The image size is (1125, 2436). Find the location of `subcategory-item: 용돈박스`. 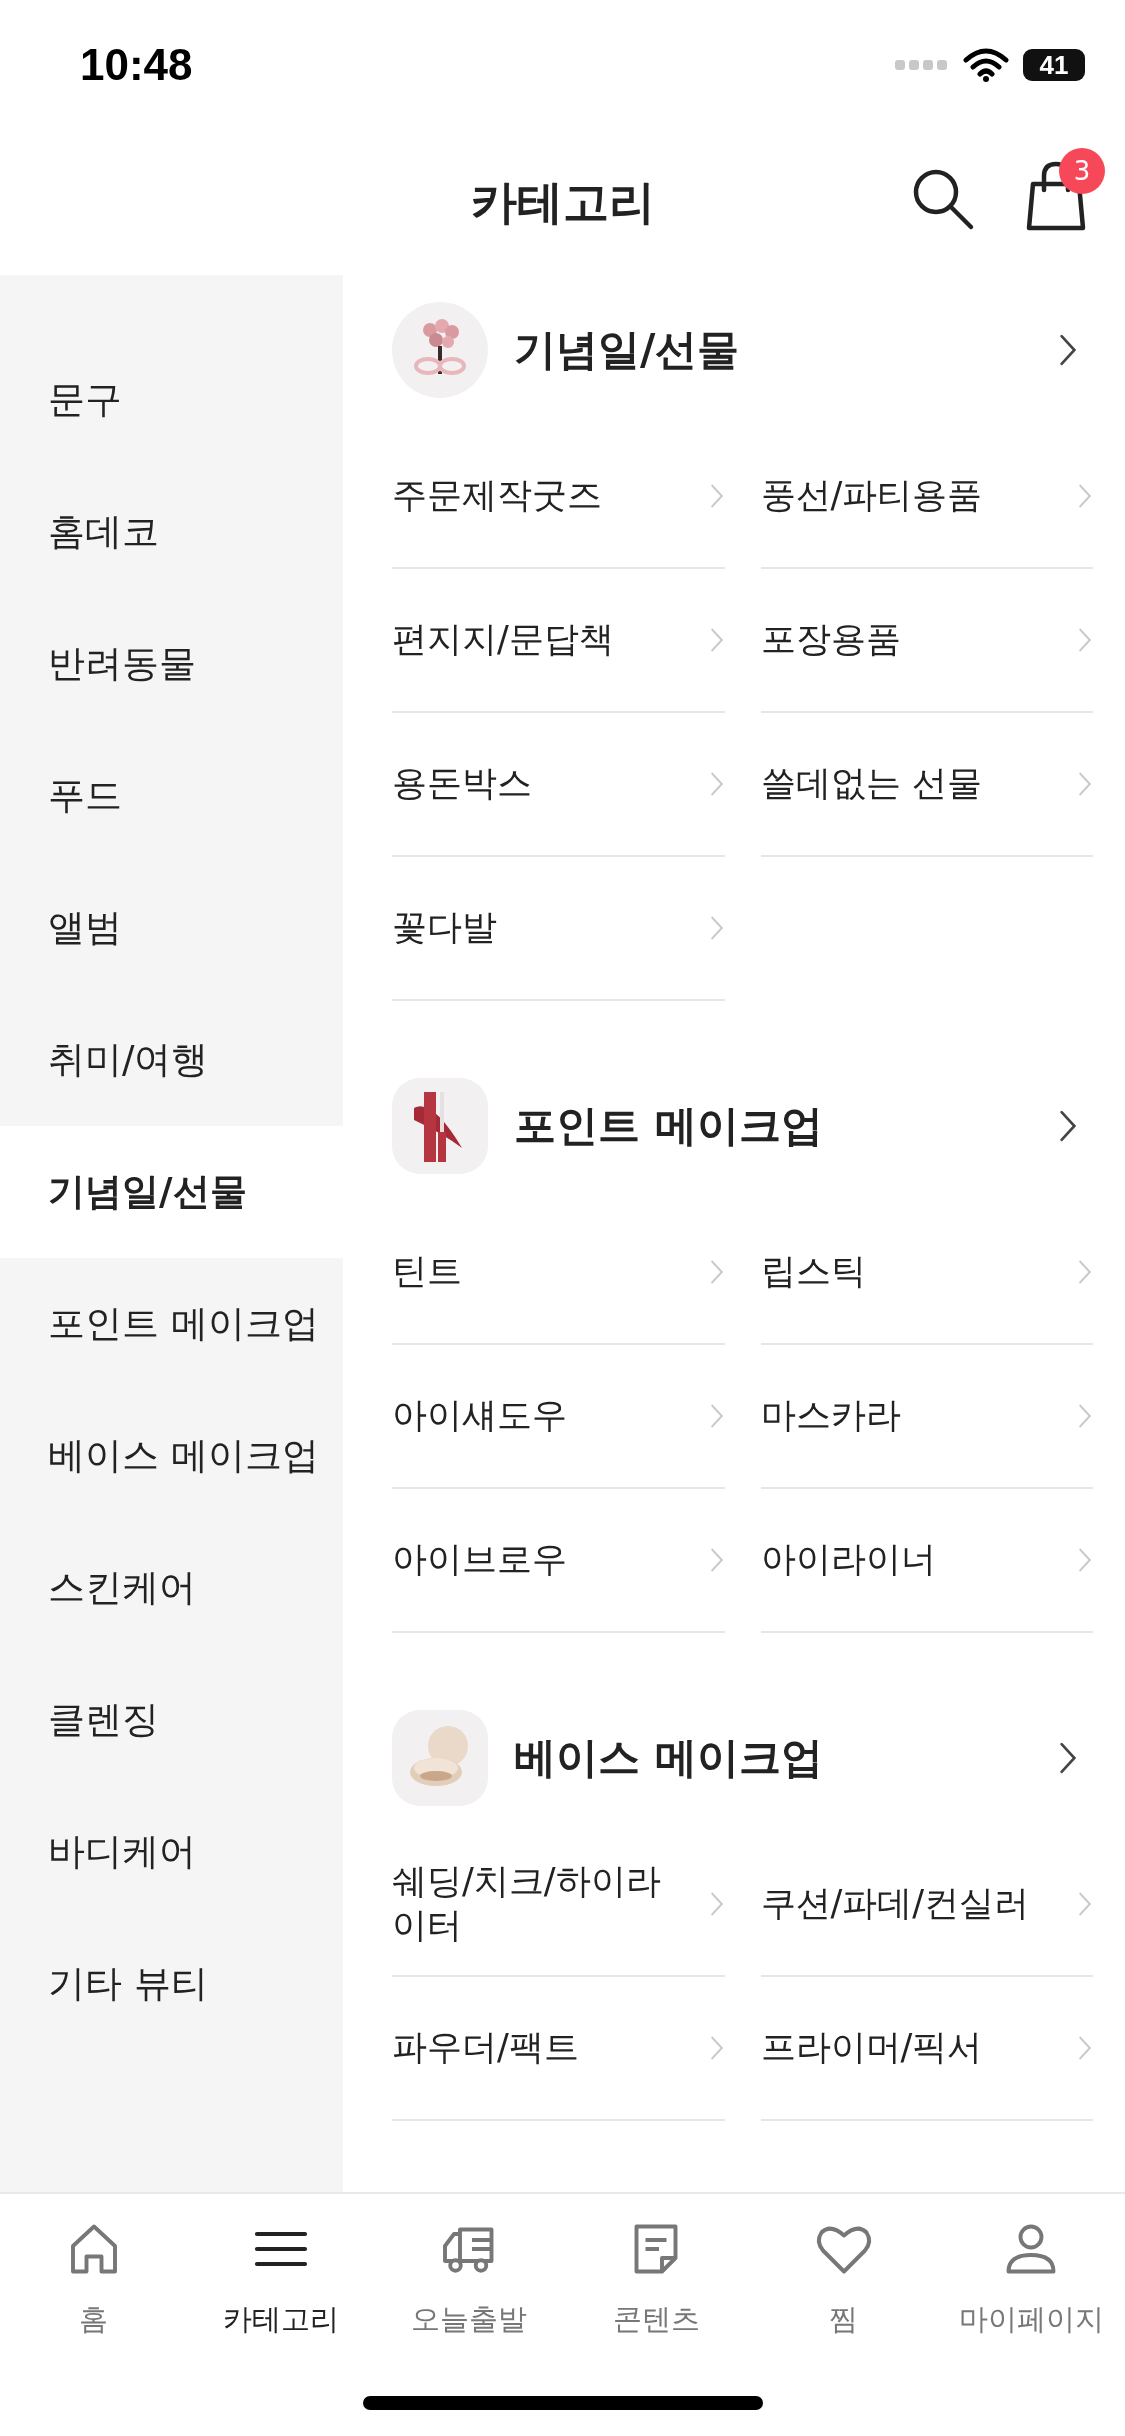

subcategory-item: 용돈박스 is located at coordinates (558, 785).